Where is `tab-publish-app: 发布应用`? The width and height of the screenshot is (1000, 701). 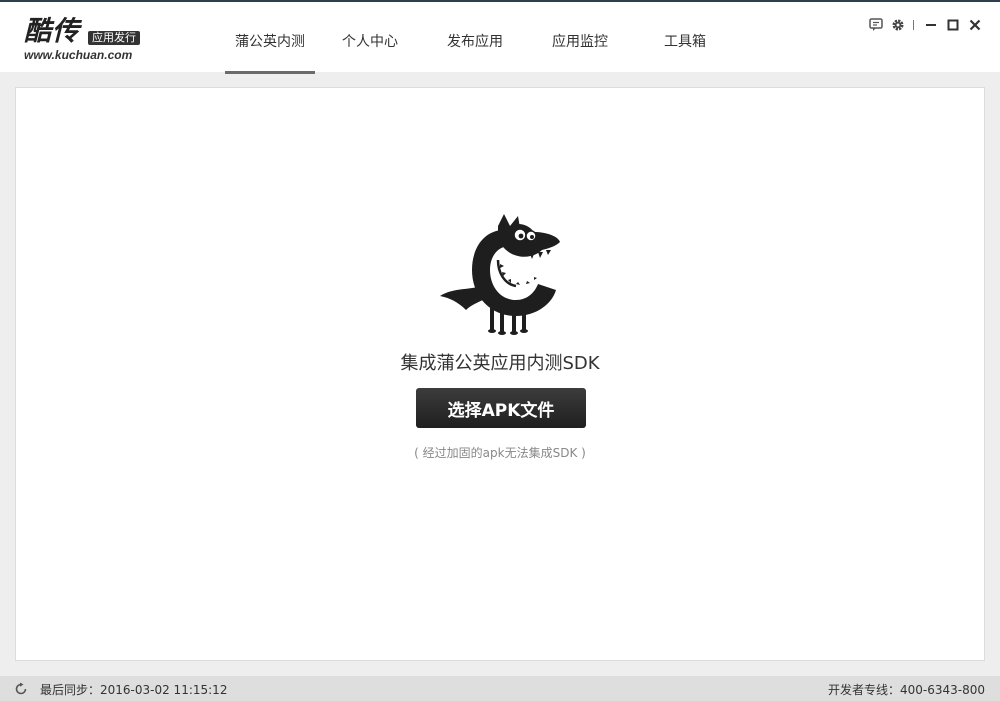
tab-publish-app: 发布应用 is located at coordinates (475, 37).